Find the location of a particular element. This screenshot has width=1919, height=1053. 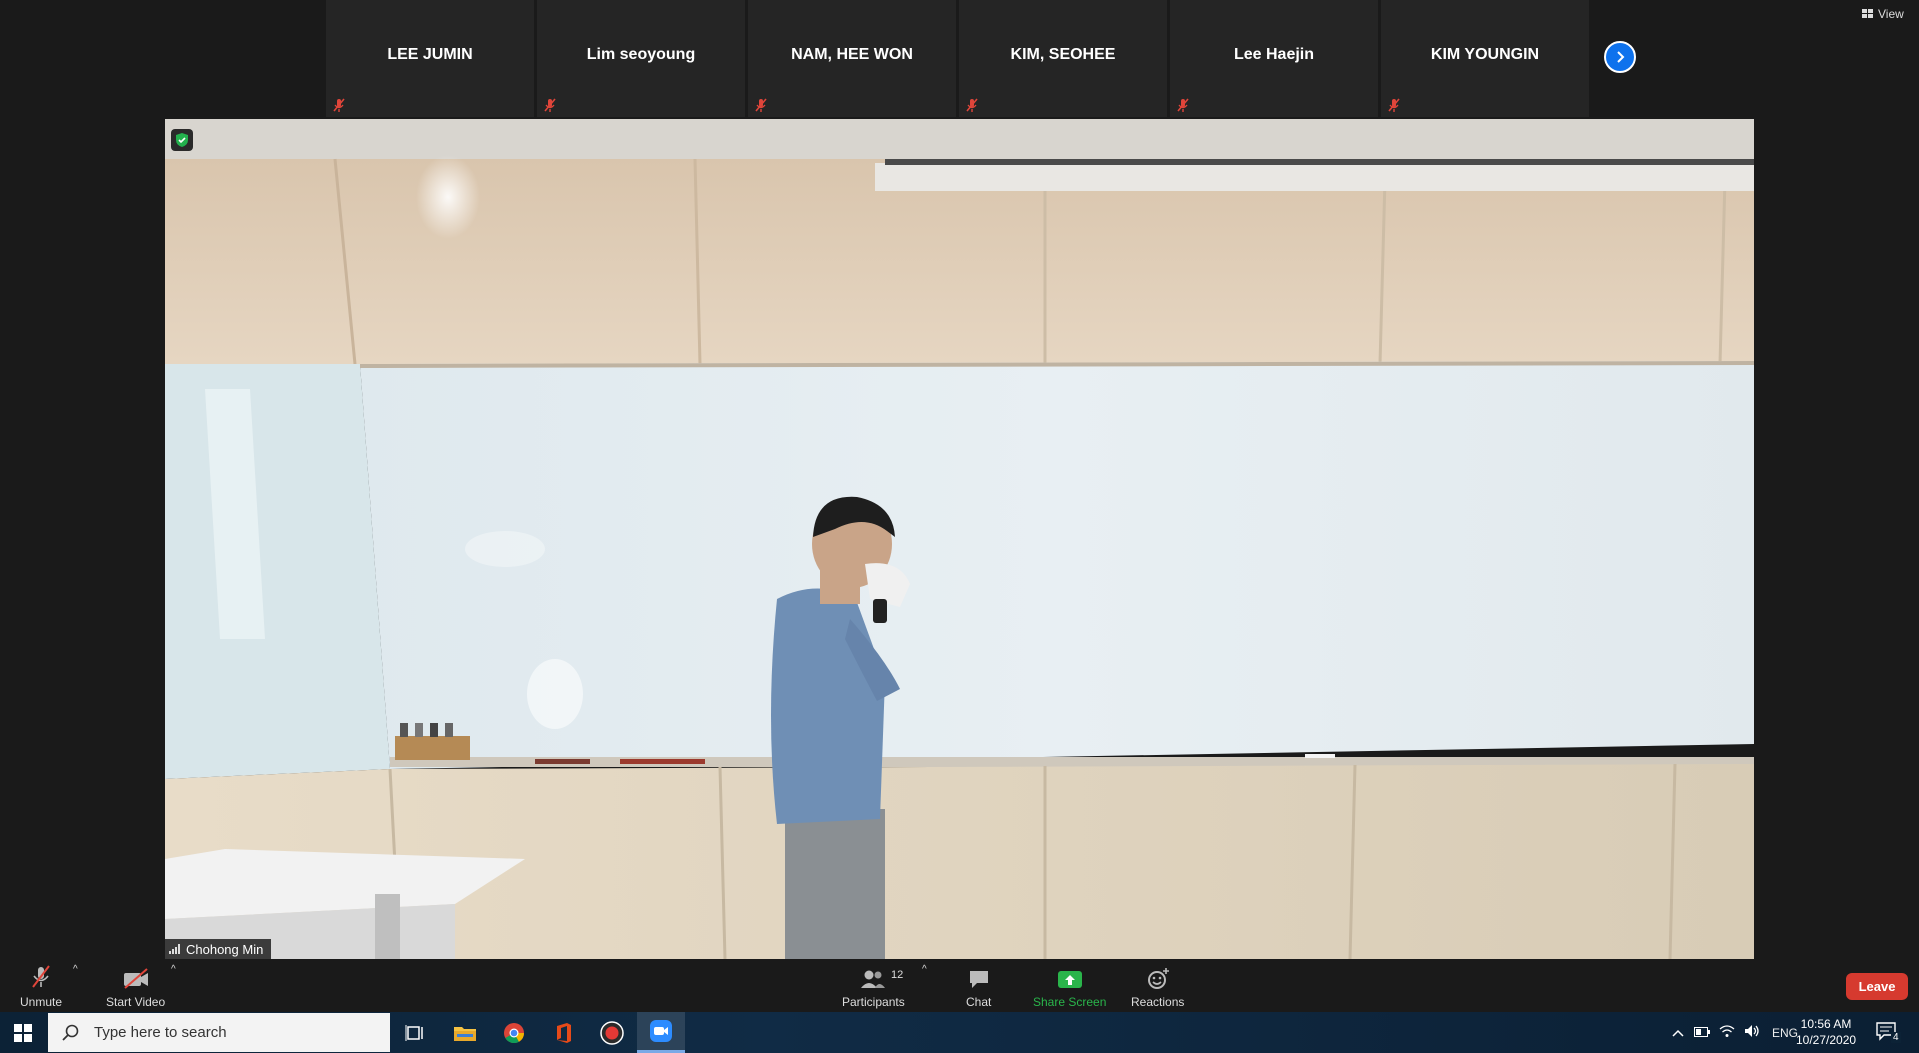

participant-tile: KIM YOUNGIN is located at coordinates (1485, 58).